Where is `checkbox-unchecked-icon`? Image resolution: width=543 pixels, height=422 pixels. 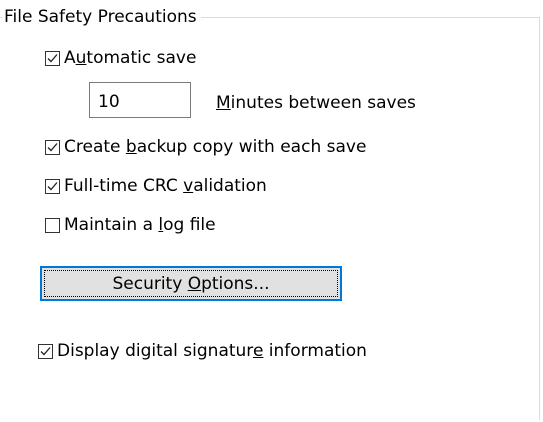
checkbox-unchecked-icon is located at coordinates (52, 225).